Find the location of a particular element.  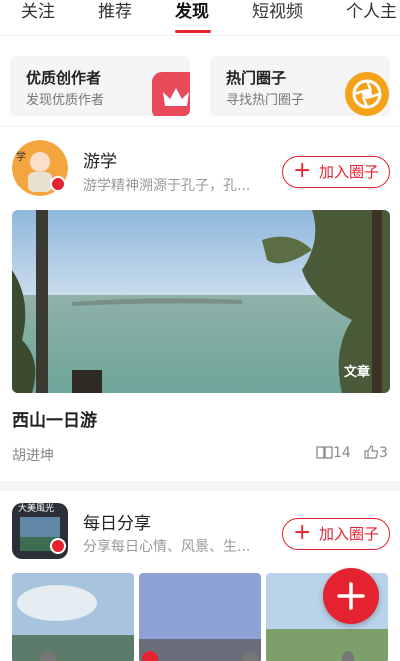

quality-creators-card: 优质创作者 发现优质作者 is located at coordinates (100, 86).